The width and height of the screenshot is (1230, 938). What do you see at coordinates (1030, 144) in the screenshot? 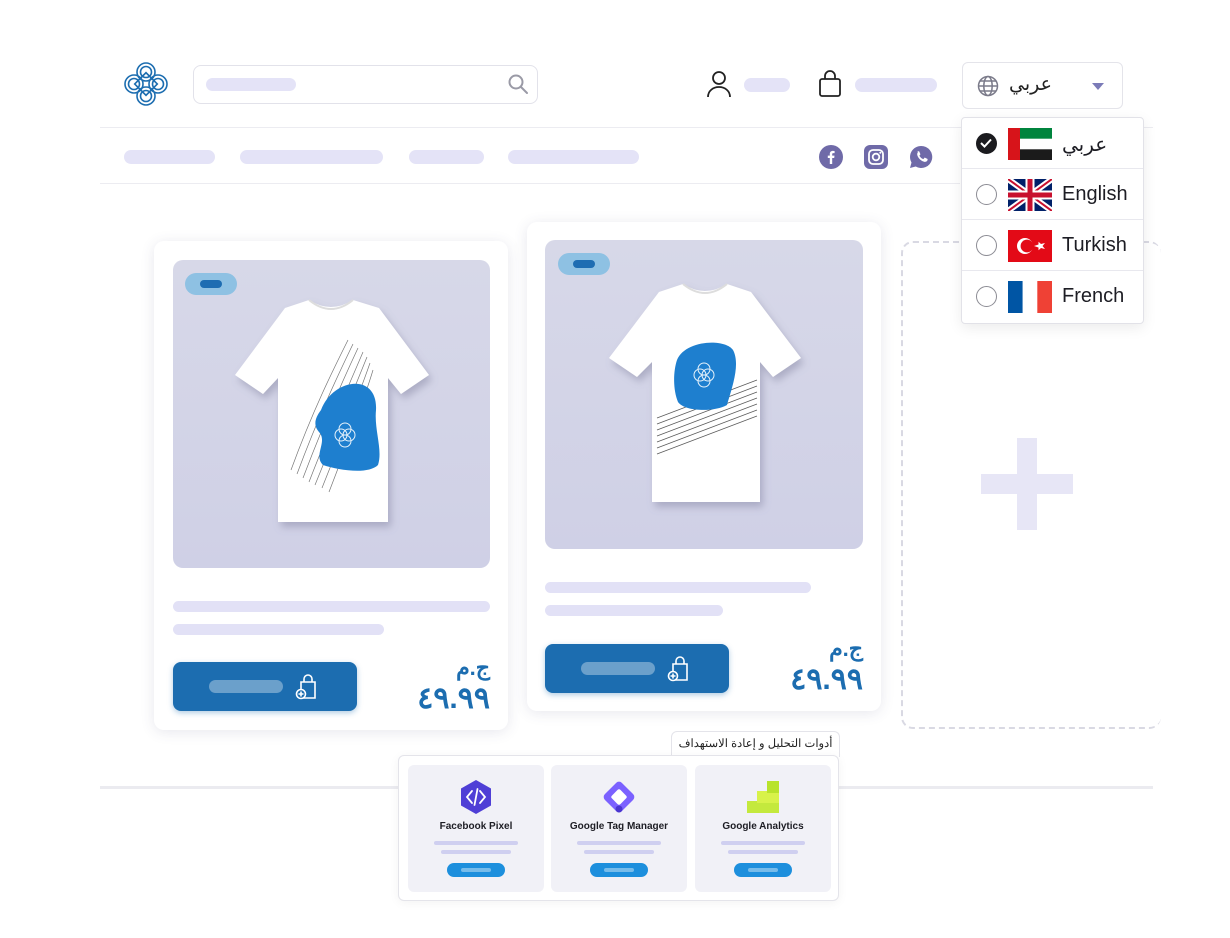
I see `uae-flag` at bounding box center [1030, 144].